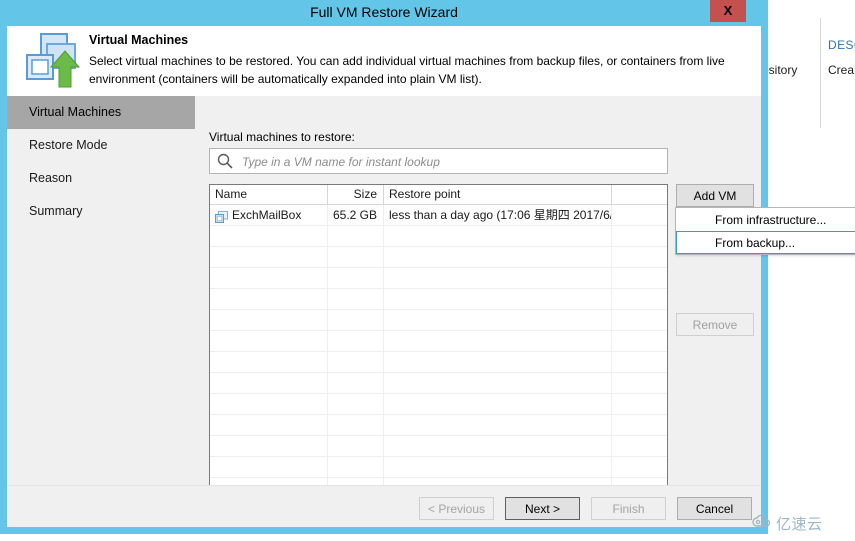 This screenshot has height=541, width=855. I want to click on search-input, so click(452, 162).